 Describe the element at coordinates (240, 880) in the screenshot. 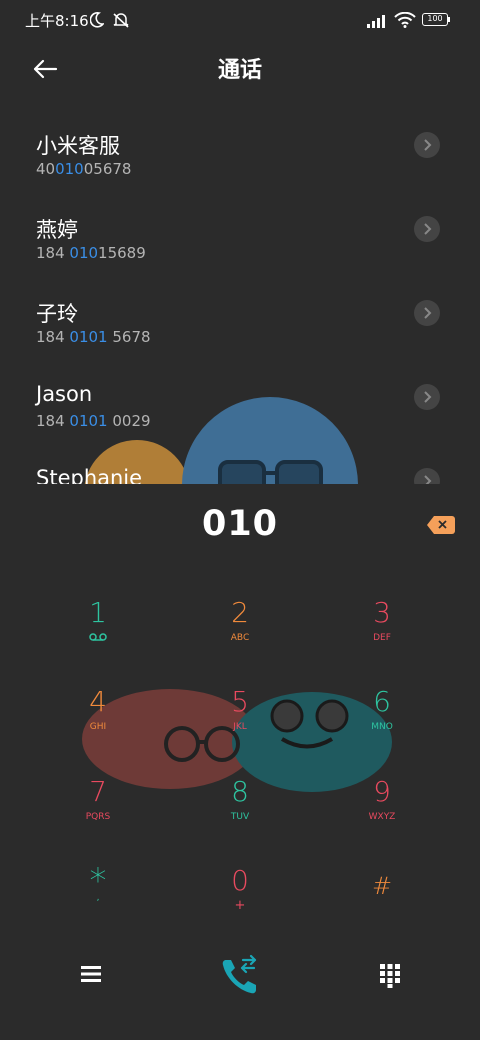

I see `key-digit: 0` at that location.